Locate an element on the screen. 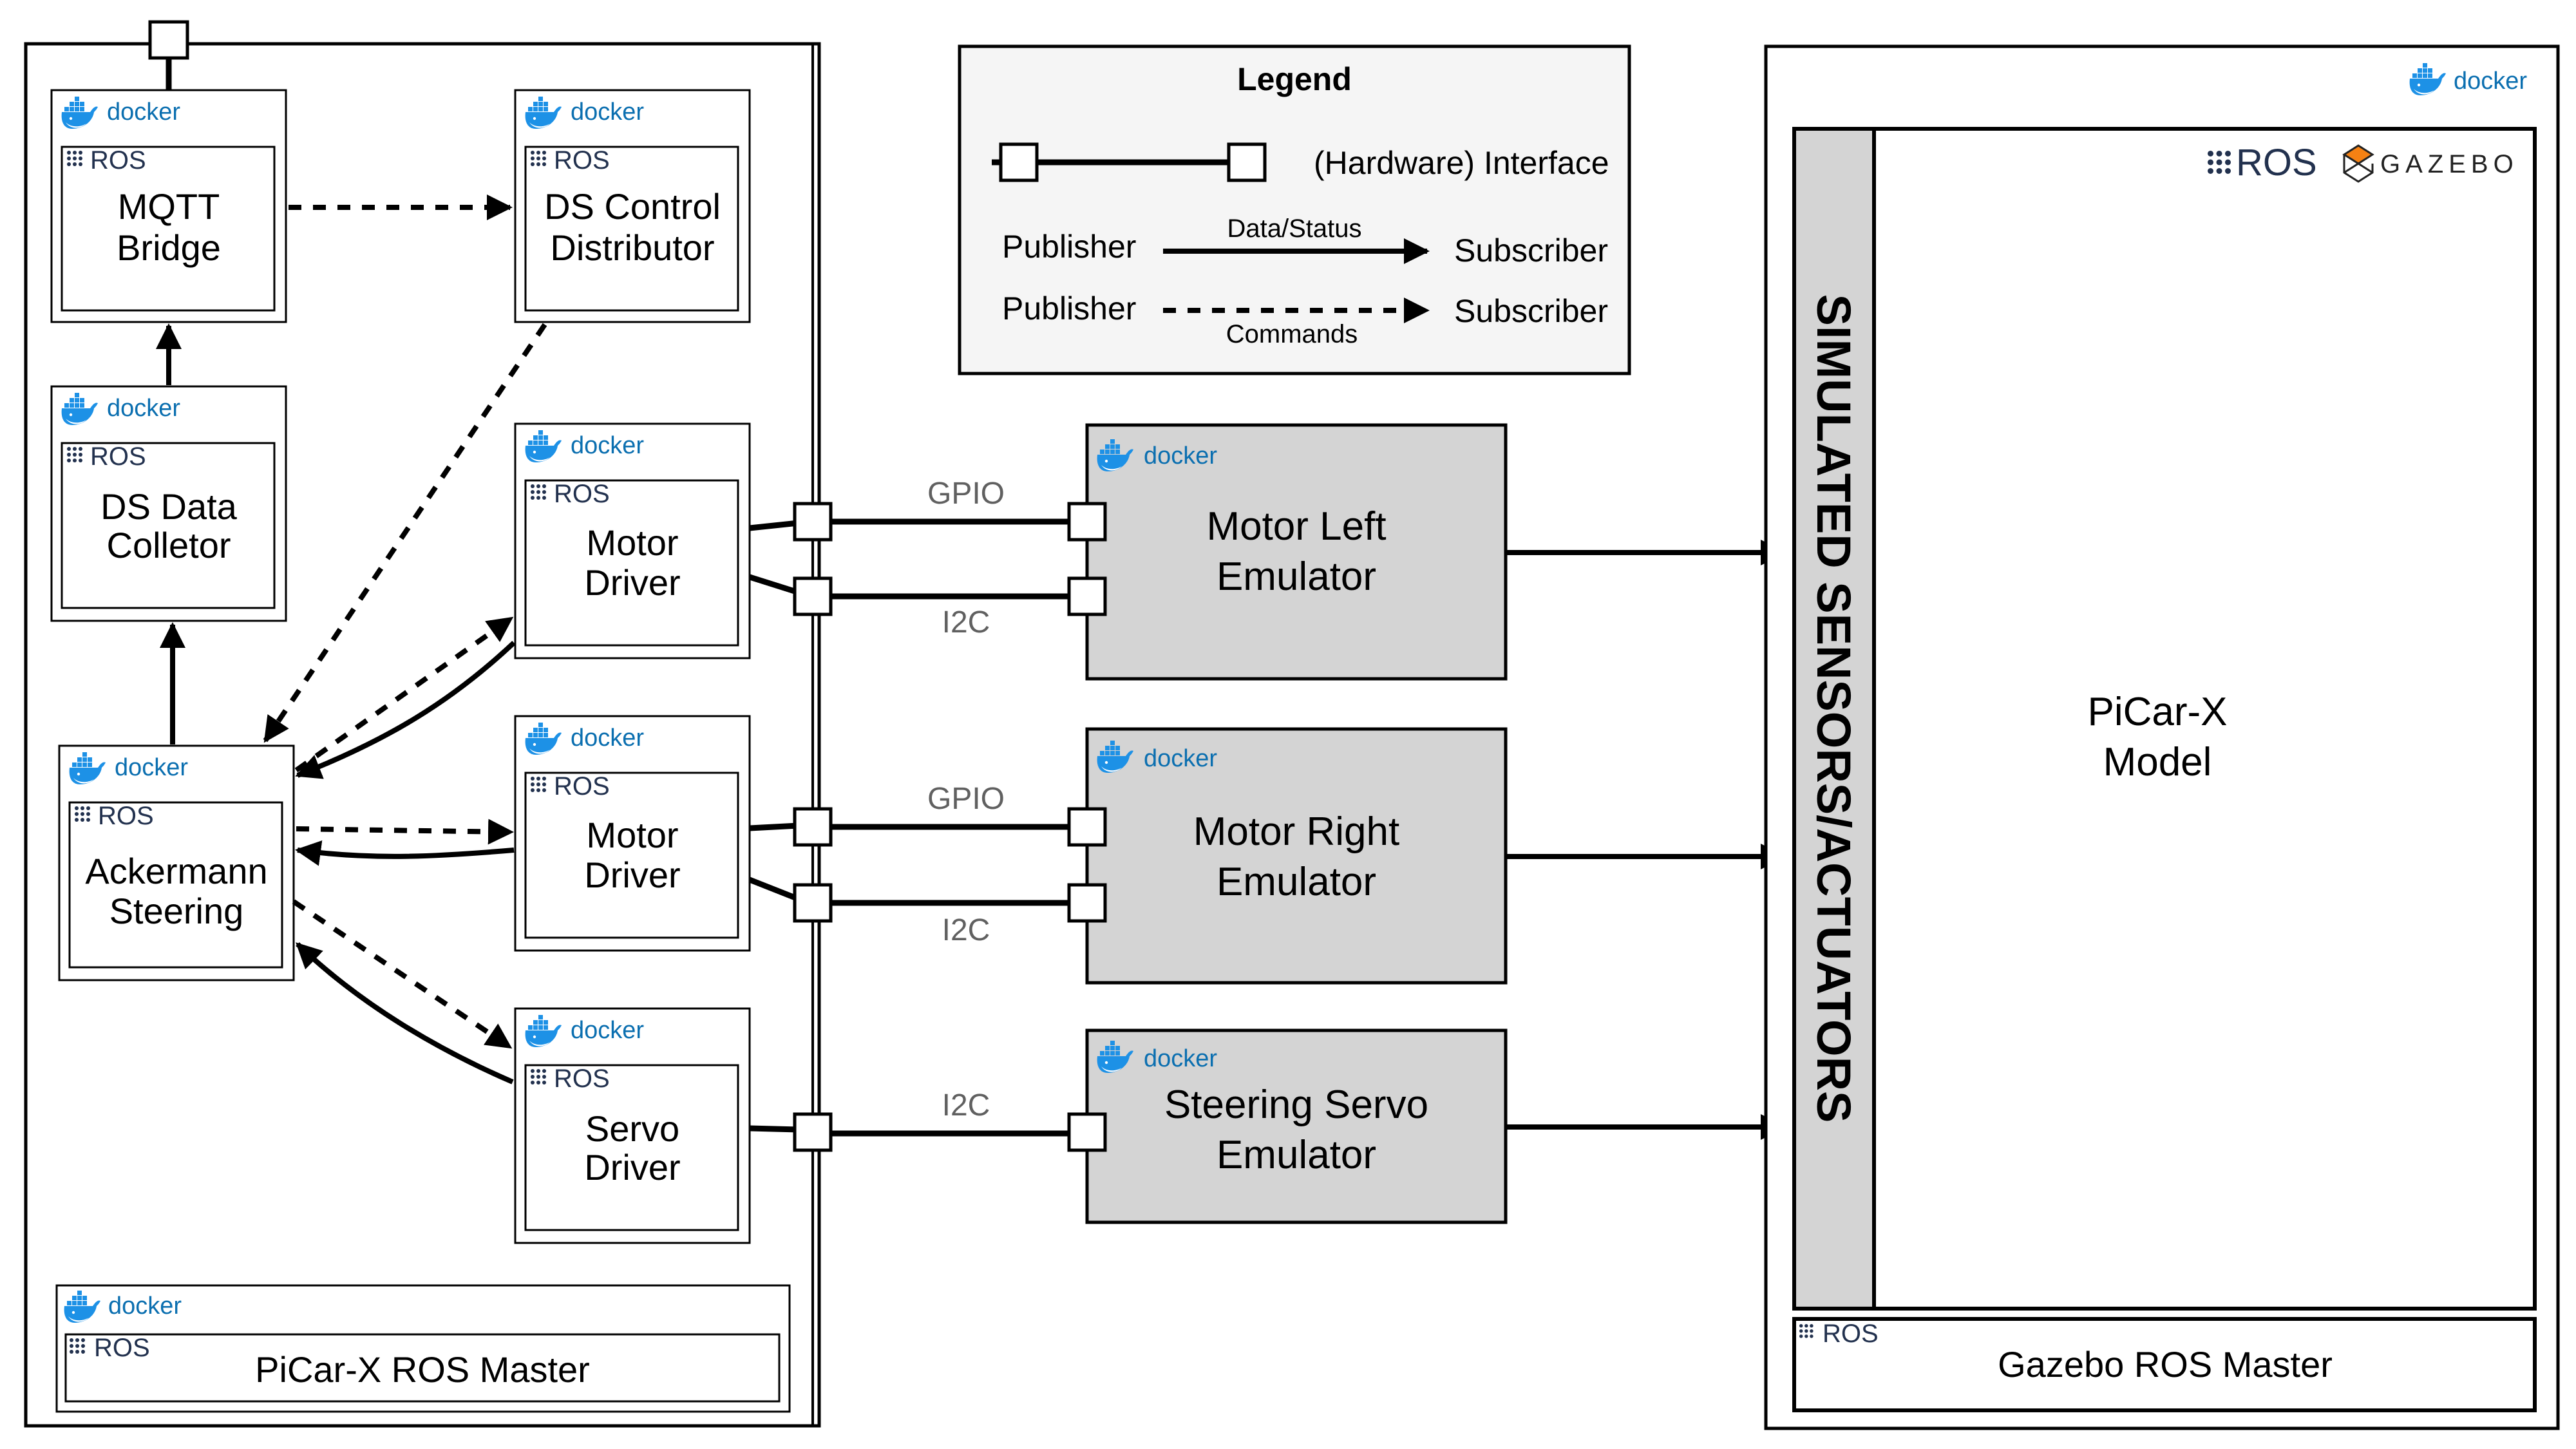 This screenshot has height=1449, width=2576. node-ackermann-steering: docker ROS Ackermann Steering is located at coordinates (176, 862).